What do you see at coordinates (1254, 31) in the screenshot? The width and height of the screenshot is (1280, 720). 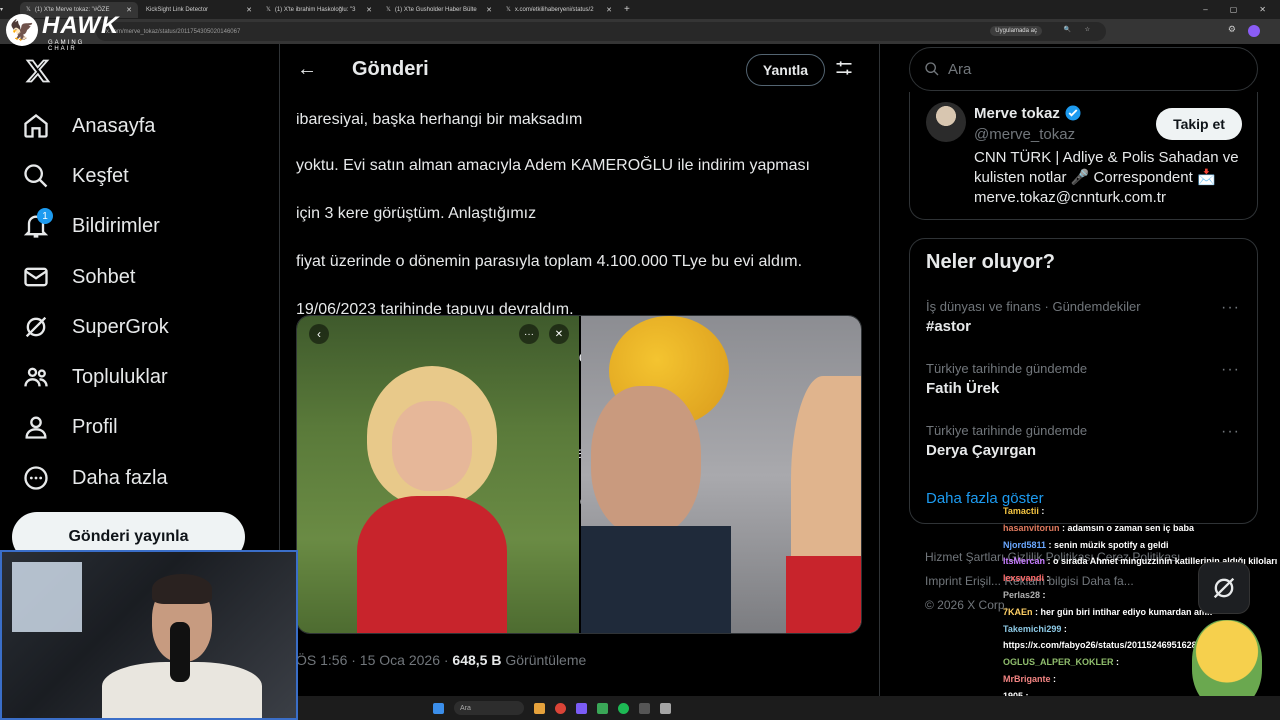 I see `profile-avatar` at bounding box center [1254, 31].